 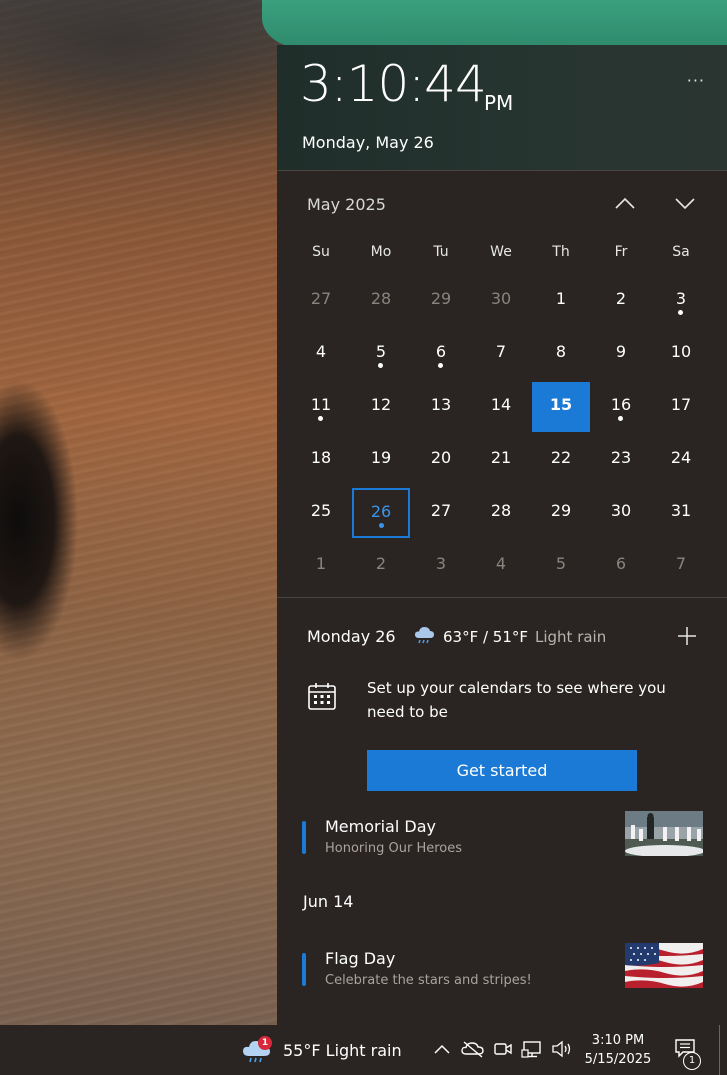 What do you see at coordinates (696, 80) in the screenshot?
I see `more-options-button: ···` at bounding box center [696, 80].